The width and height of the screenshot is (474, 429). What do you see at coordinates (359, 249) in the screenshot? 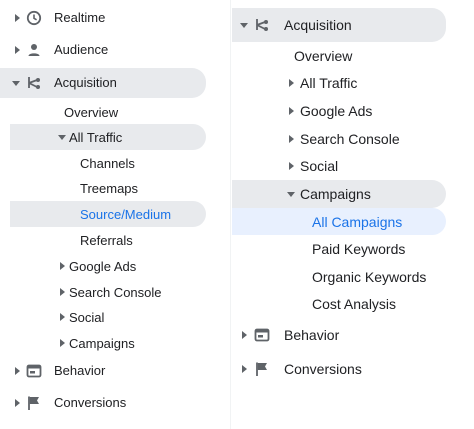
I see `nav-label: Paid Keywords` at bounding box center [359, 249].